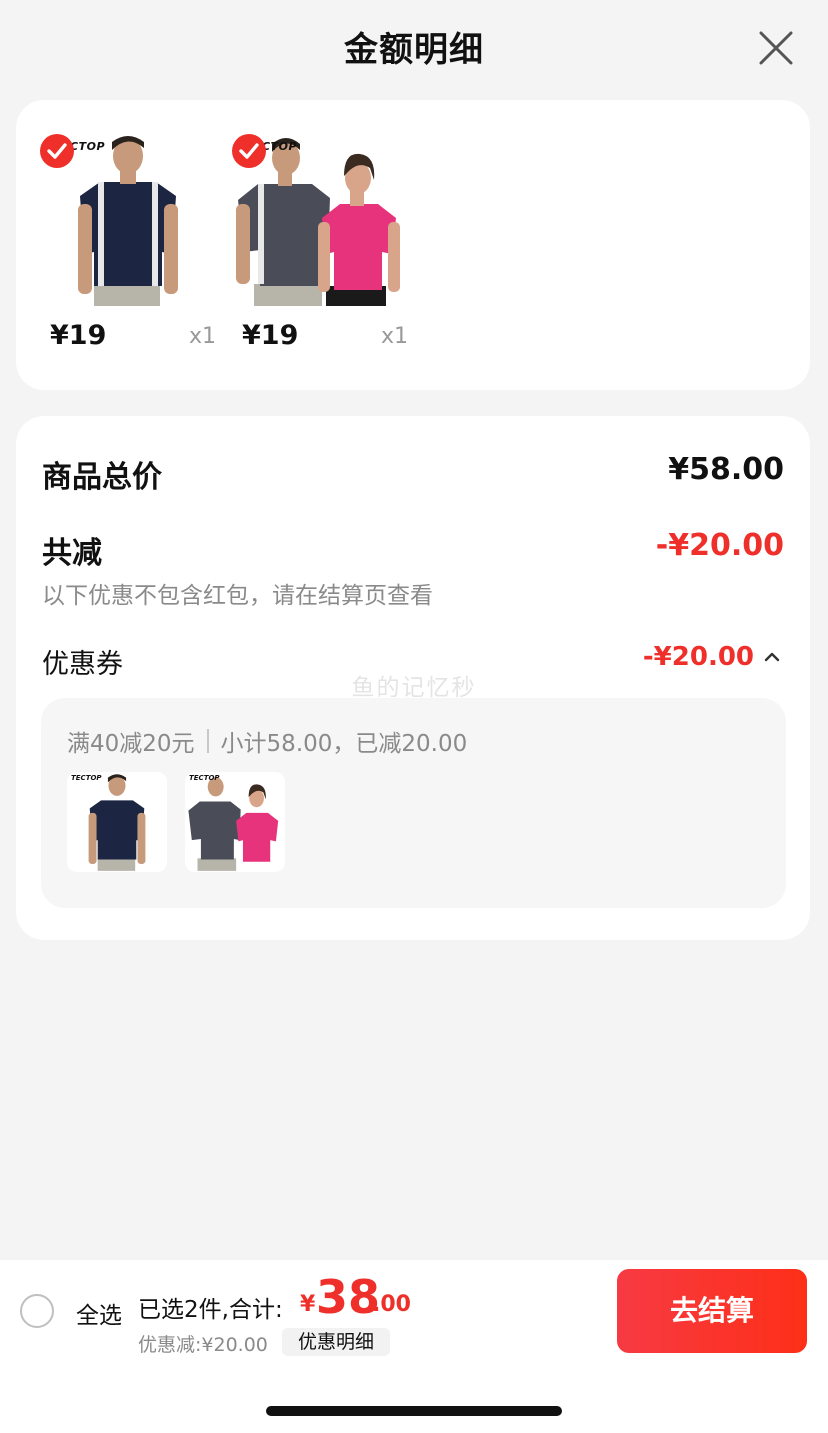 The width and height of the screenshot is (828, 1433). Describe the element at coordinates (210, 1310) in the screenshot. I see `selected-count-text: 已选2件,合计:` at that location.